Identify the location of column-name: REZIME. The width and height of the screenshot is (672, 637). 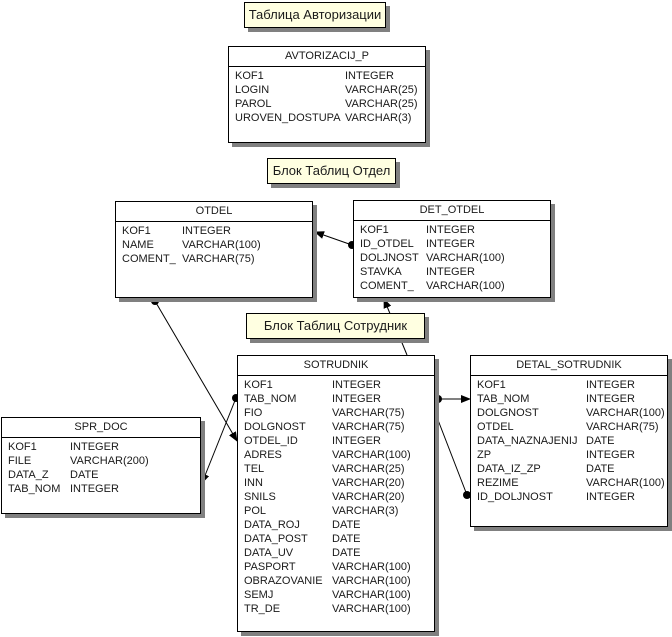
(498, 483).